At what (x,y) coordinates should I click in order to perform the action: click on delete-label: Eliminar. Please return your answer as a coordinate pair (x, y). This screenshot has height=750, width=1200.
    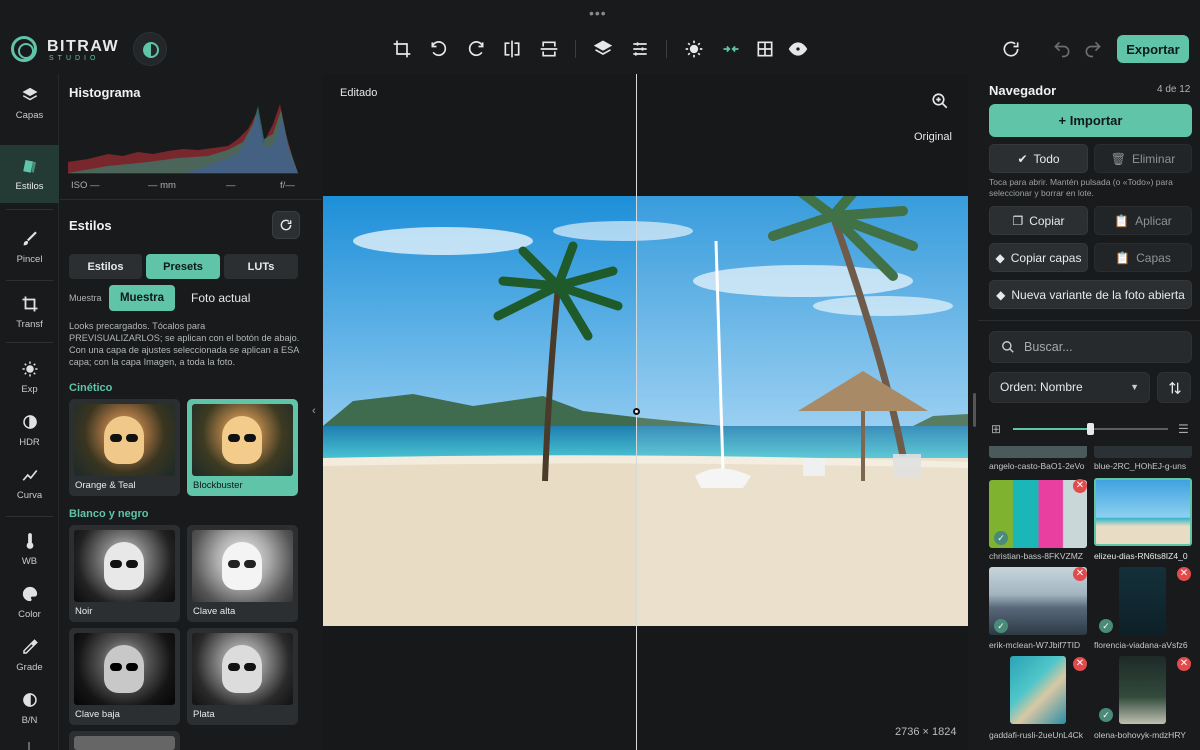
    Looking at the image, I should click on (1153, 158).